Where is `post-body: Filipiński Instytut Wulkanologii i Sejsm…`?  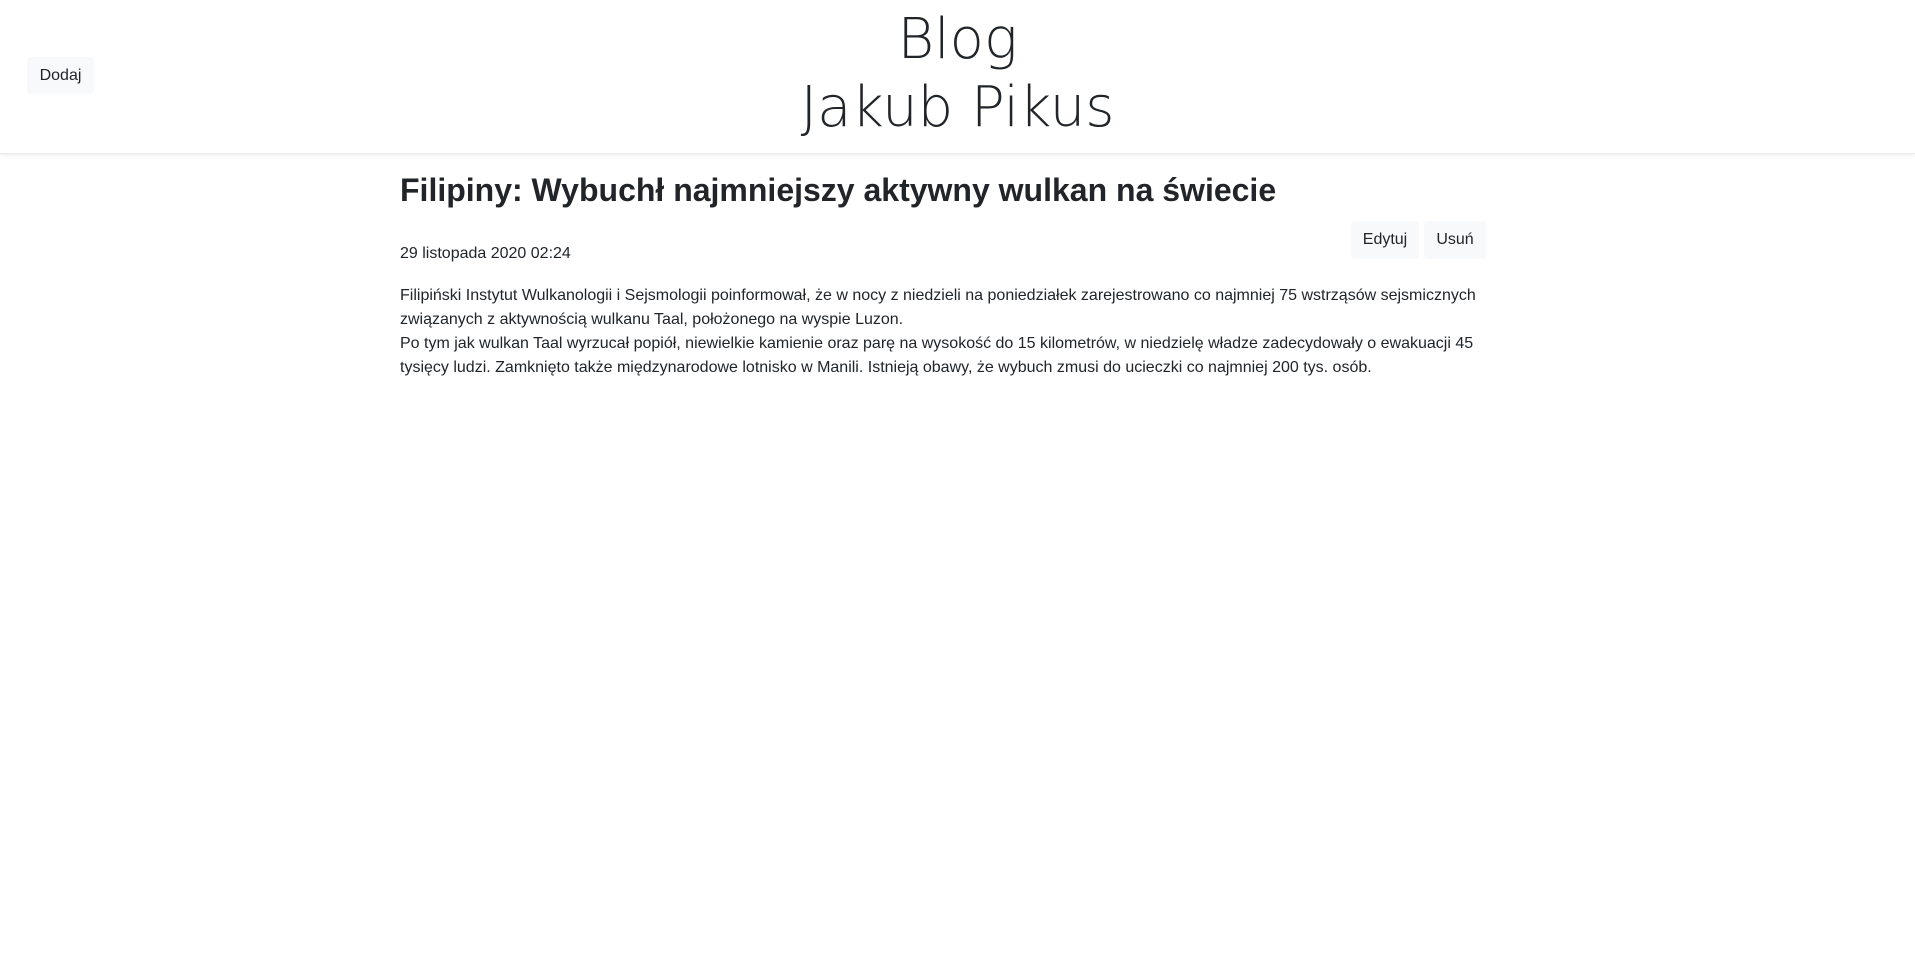 post-body: Filipiński Instytut Wulkanologii i Sejsm… is located at coordinates (943, 332).